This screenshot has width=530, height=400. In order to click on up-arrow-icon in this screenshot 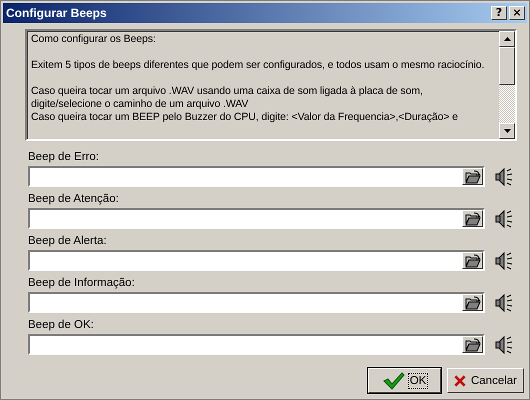, I will do `click(507, 39)`.